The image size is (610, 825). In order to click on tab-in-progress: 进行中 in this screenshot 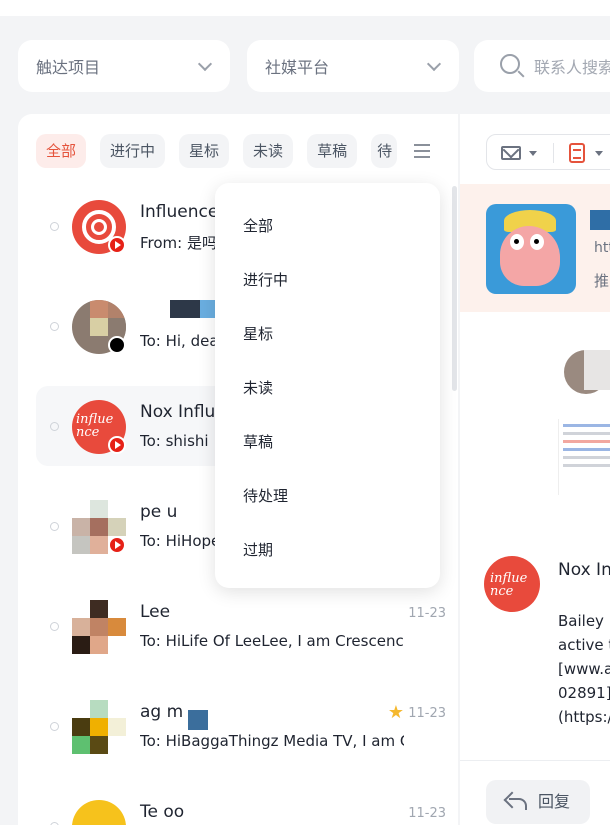, I will do `click(133, 151)`.